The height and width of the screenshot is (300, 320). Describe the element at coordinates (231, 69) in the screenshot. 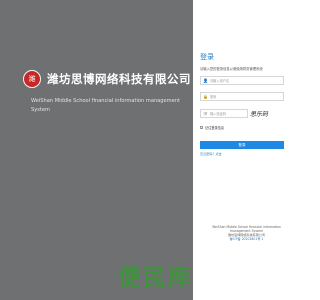

I see `login-subtitle: 请输入您的登录信息以便使用财务管理系统` at that location.